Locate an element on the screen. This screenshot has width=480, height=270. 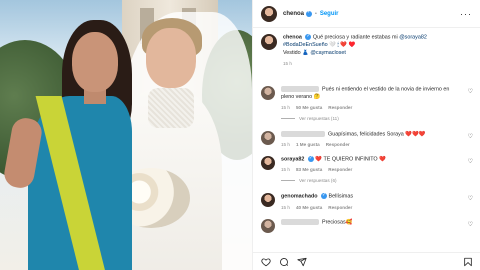
caption-mention-2: @caymacloset is located at coordinates (327, 53).